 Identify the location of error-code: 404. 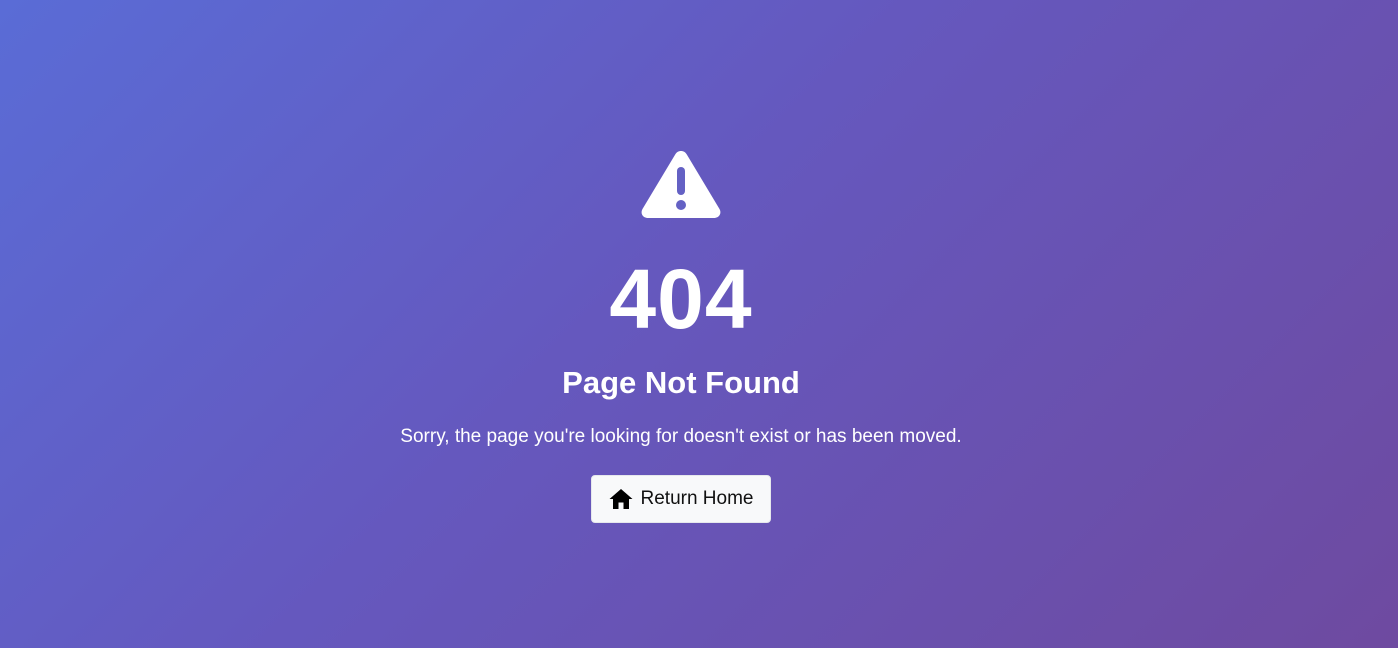
(681, 299).